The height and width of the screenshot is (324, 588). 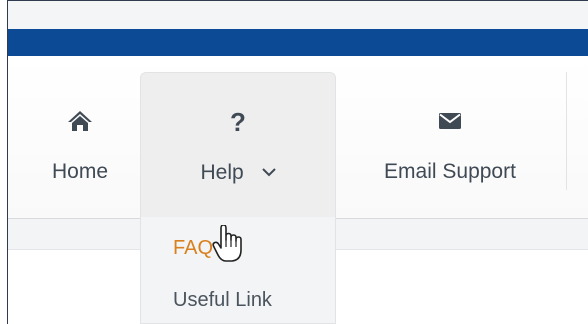 I want to click on home-icon, so click(x=80, y=121).